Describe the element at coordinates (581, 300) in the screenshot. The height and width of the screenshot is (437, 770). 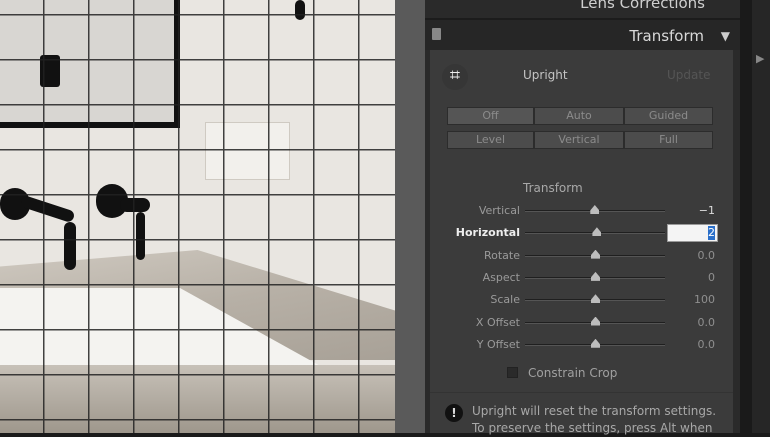
I see `slider-row-scale: Scale 100` at that location.